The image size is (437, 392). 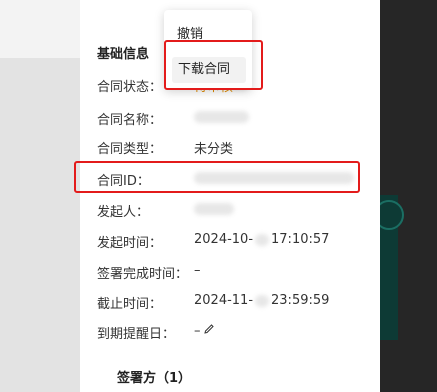 What do you see at coordinates (165, 210) in the screenshot?
I see `field-initiator: 发起人：` at bounding box center [165, 210].